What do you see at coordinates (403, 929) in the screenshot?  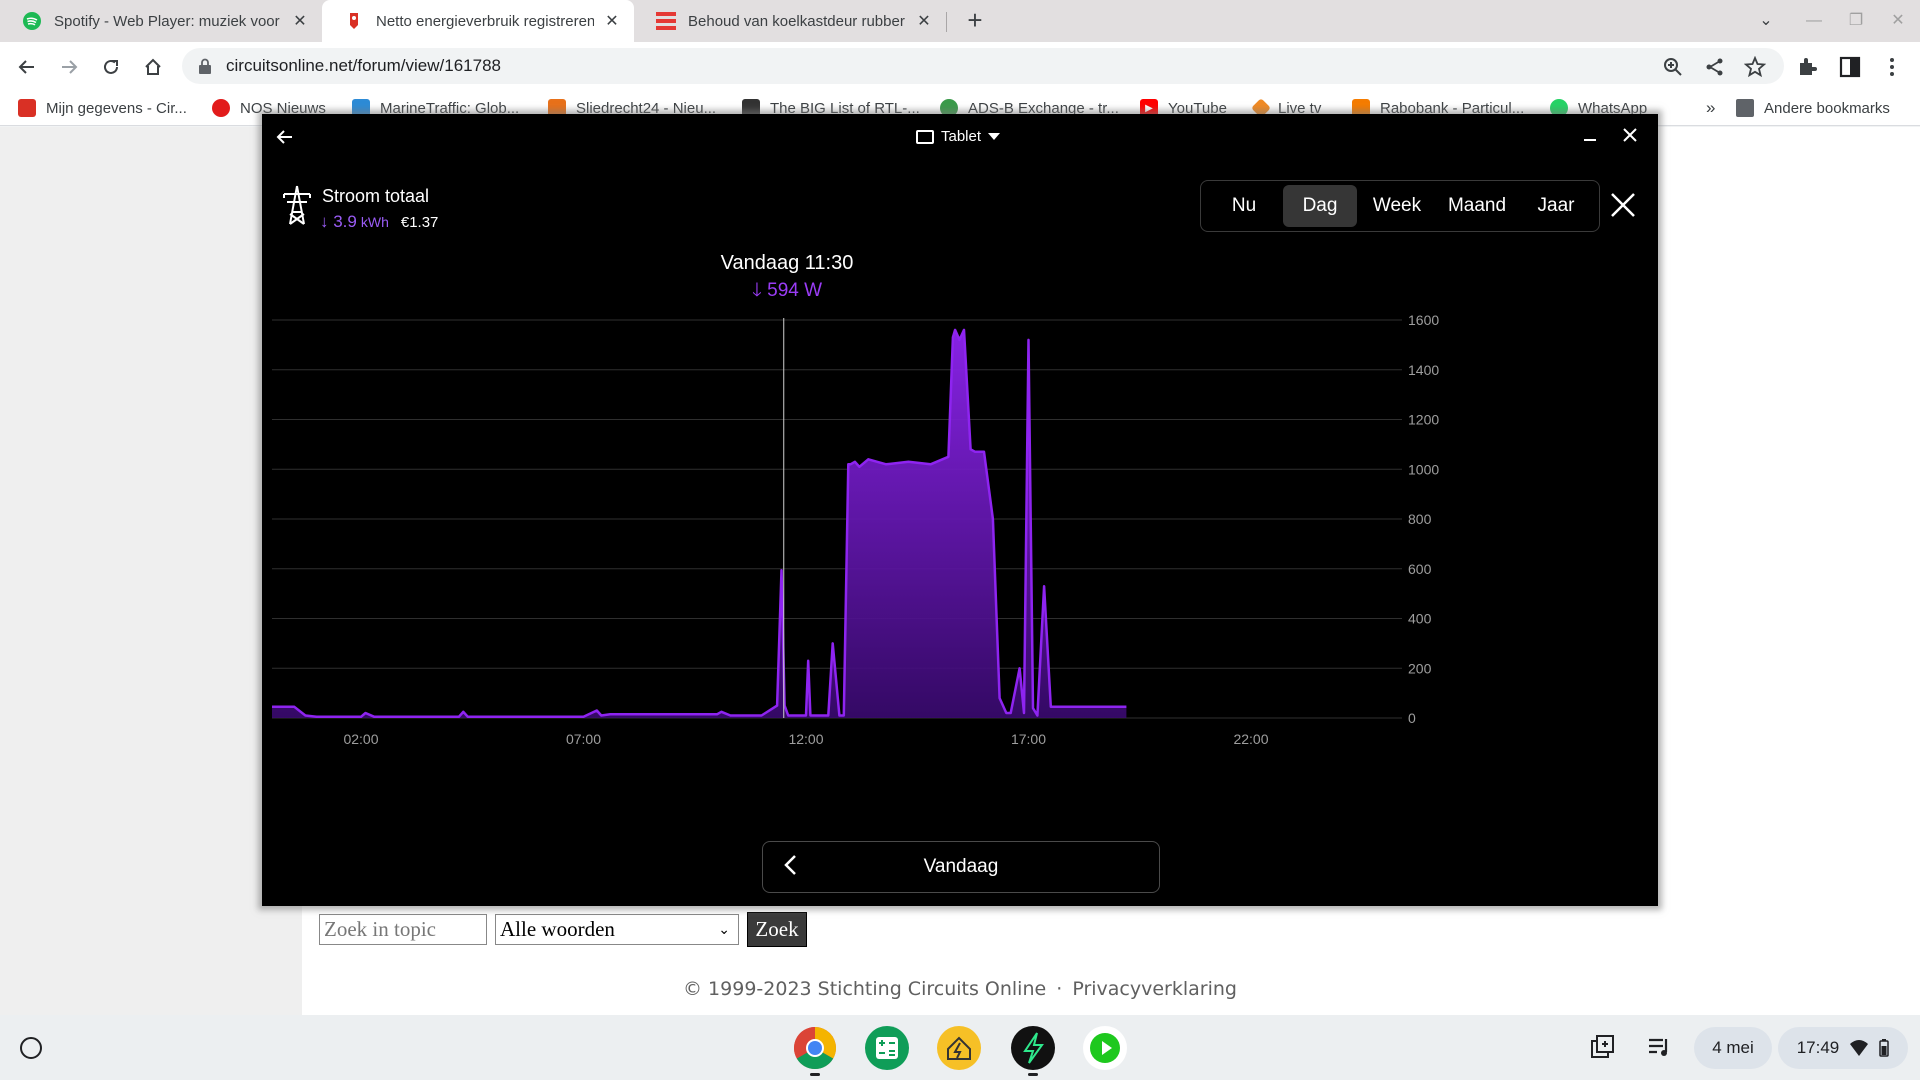 I see `topic-search-input: Zoek in topic` at bounding box center [403, 929].